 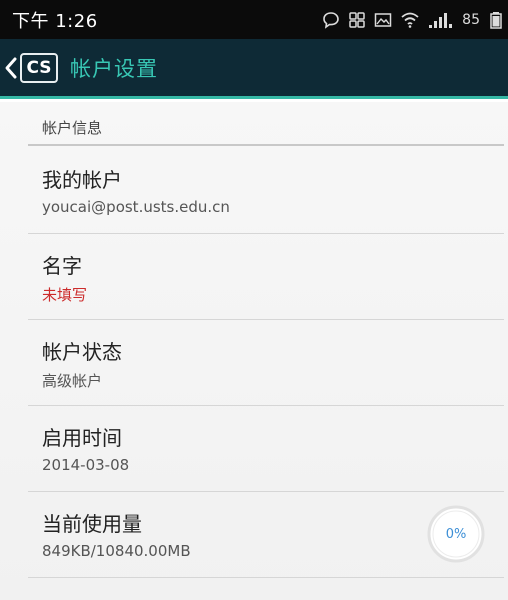 I want to click on grid-app-icon, so click(x=357, y=20).